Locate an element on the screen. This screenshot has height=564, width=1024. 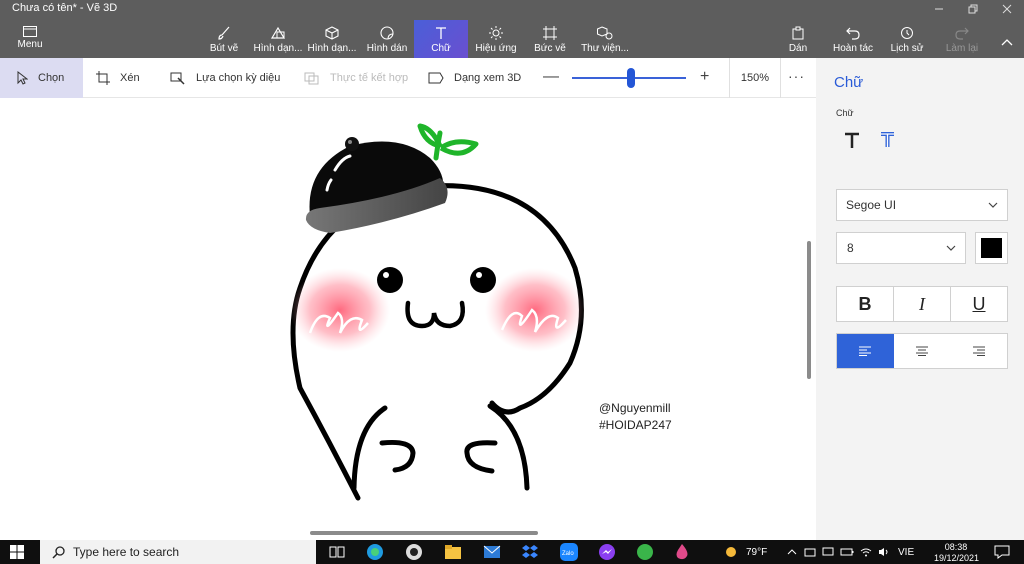
minimize-button is located at coordinates (939, 9).